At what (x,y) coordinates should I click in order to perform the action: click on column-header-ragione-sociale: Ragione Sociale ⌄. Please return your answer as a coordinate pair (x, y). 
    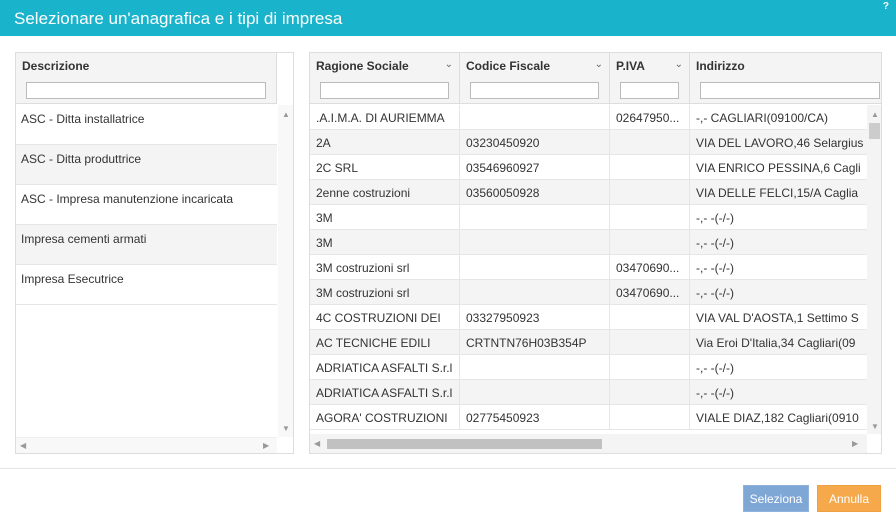
    Looking at the image, I should click on (385, 78).